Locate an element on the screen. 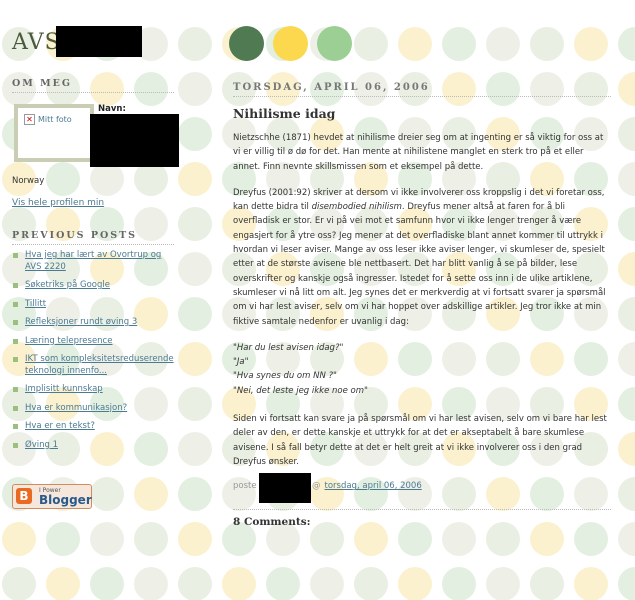 The image size is (635, 600). badge-brand-text: Blogger is located at coordinates (65, 500).